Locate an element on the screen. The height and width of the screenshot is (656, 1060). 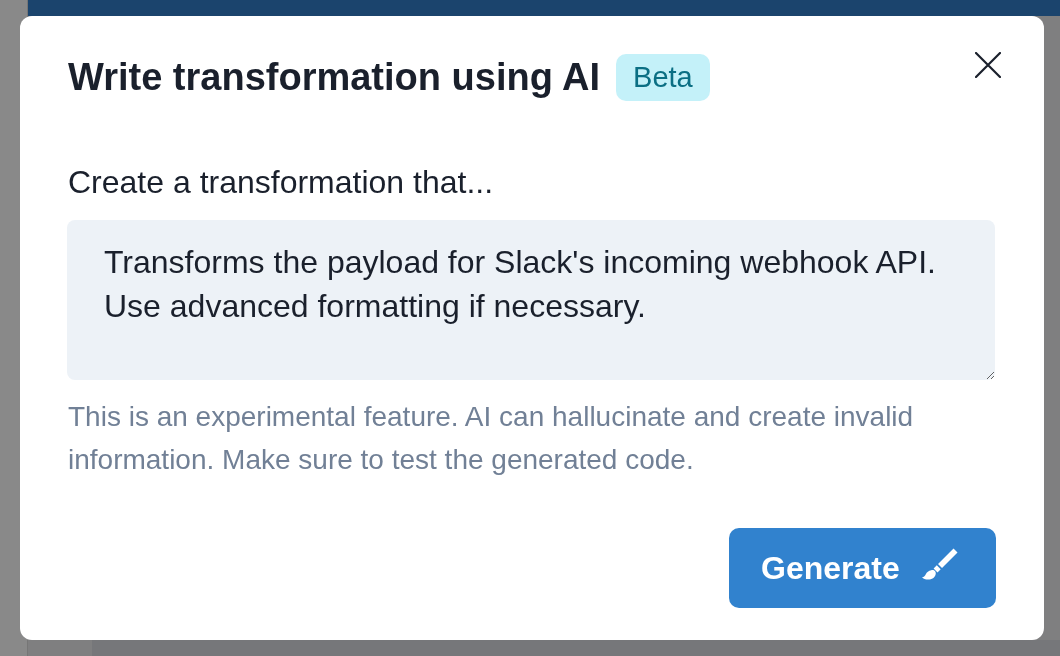
generate-button: Generate is located at coordinates (862, 568).